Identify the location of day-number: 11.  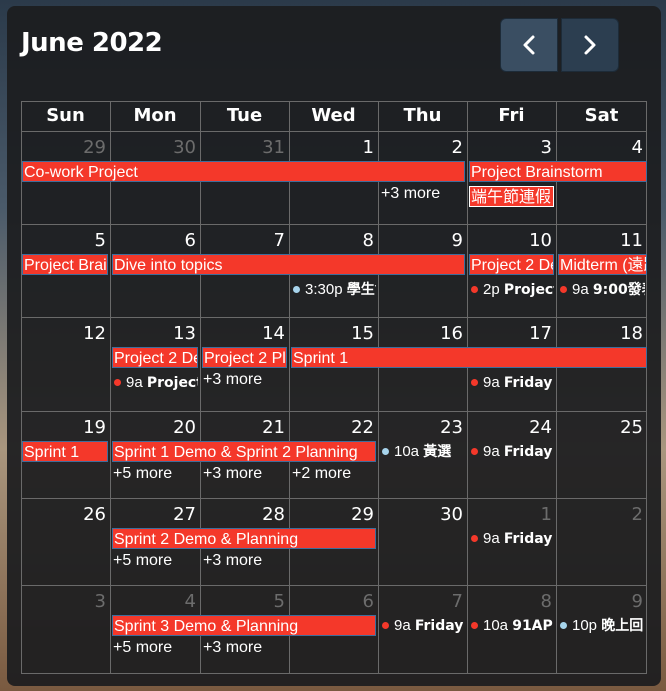
(631, 240).